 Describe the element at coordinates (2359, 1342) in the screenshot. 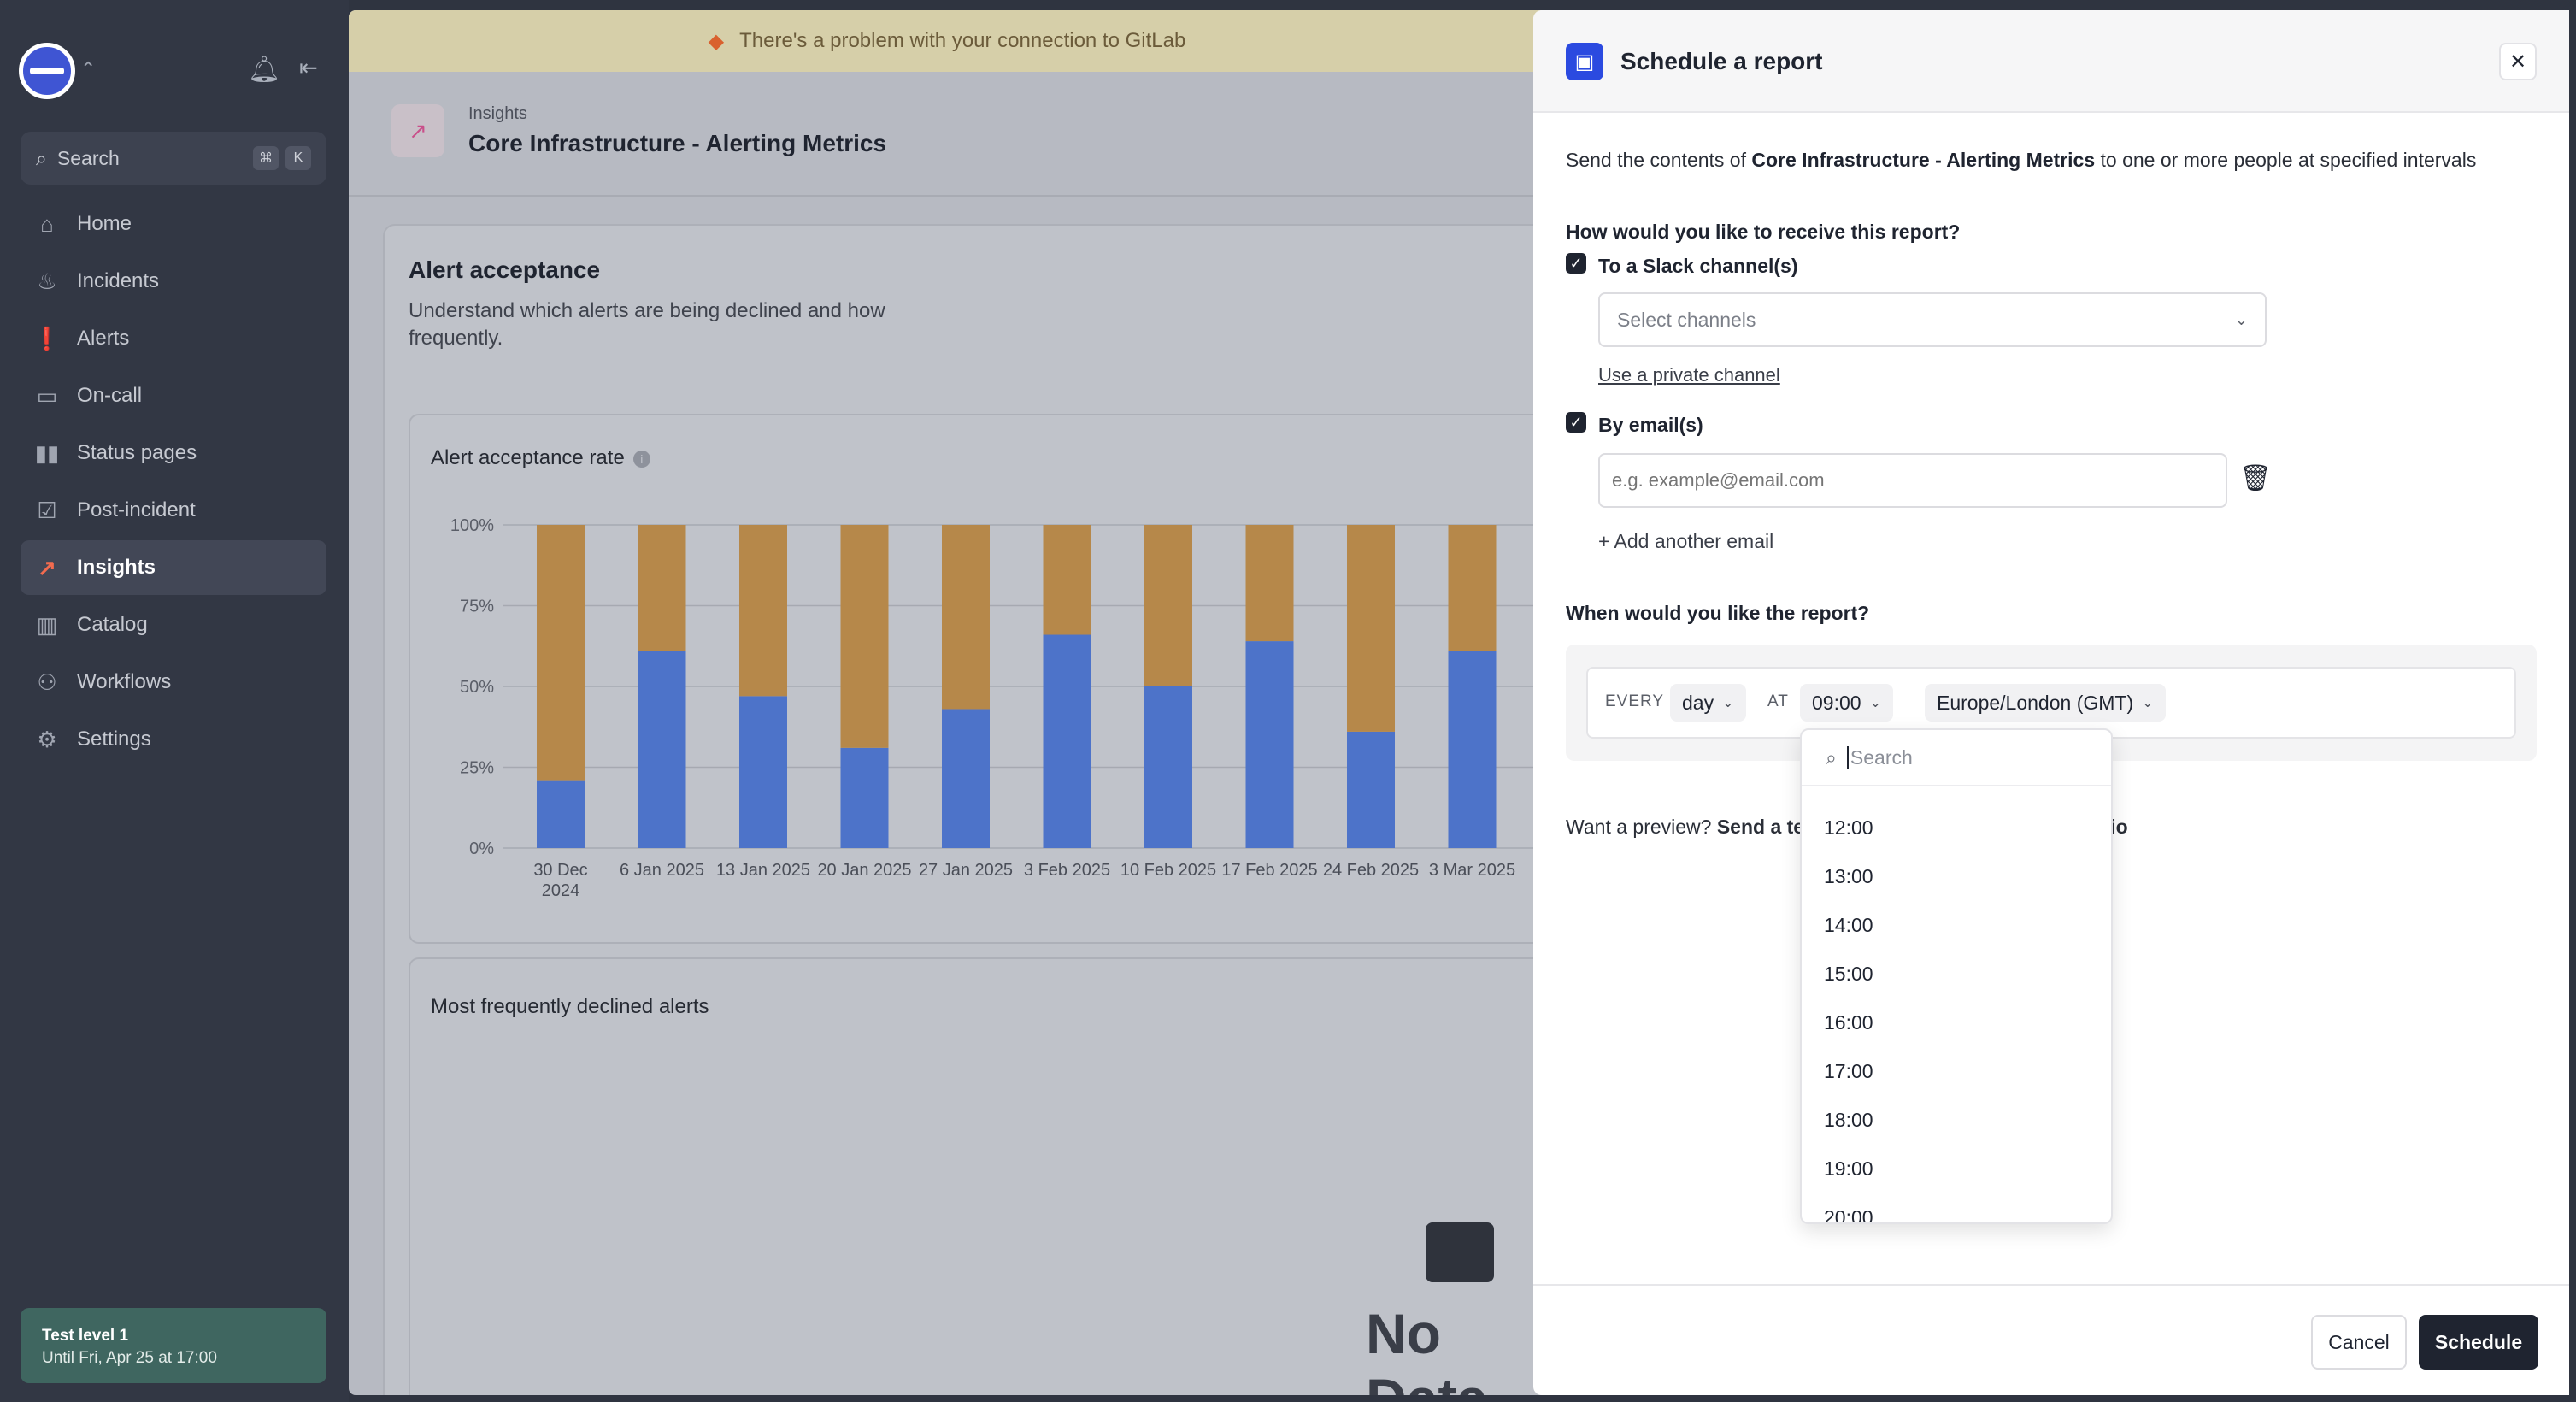

I see `cancel-button: Cancel` at that location.